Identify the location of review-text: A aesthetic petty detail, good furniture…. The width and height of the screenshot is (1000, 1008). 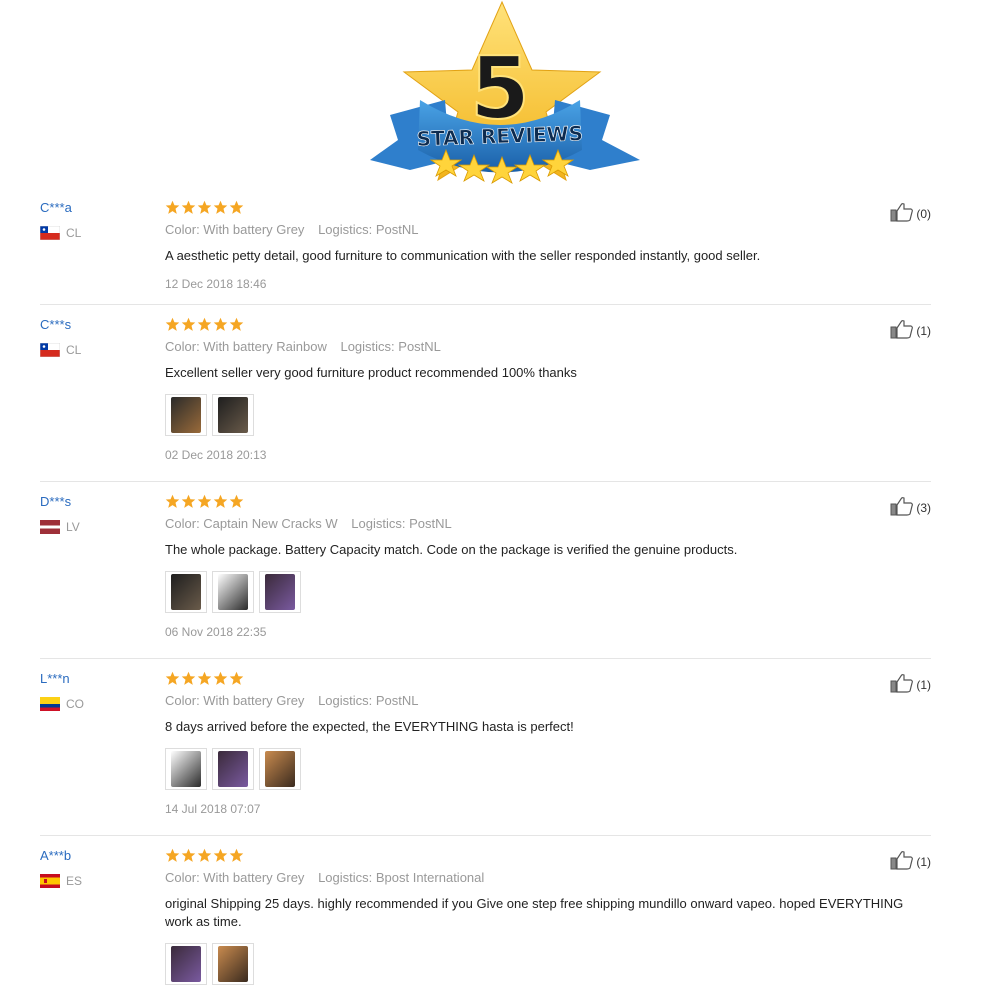
(463, 255).